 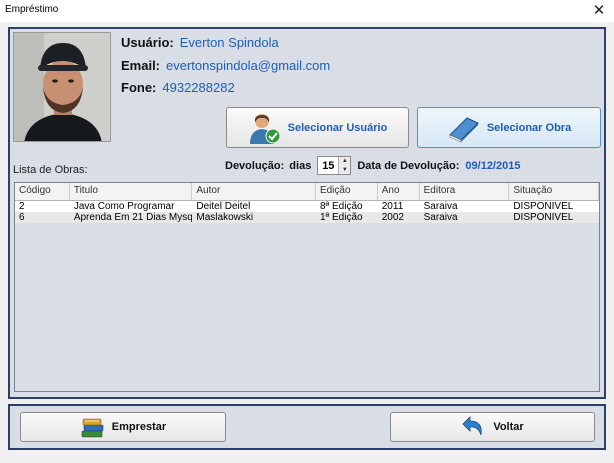 What do you see at coordinates (32, 9) in the screenshot?
I see `window-title: Empréstimo` at bounding box center [32, 9].